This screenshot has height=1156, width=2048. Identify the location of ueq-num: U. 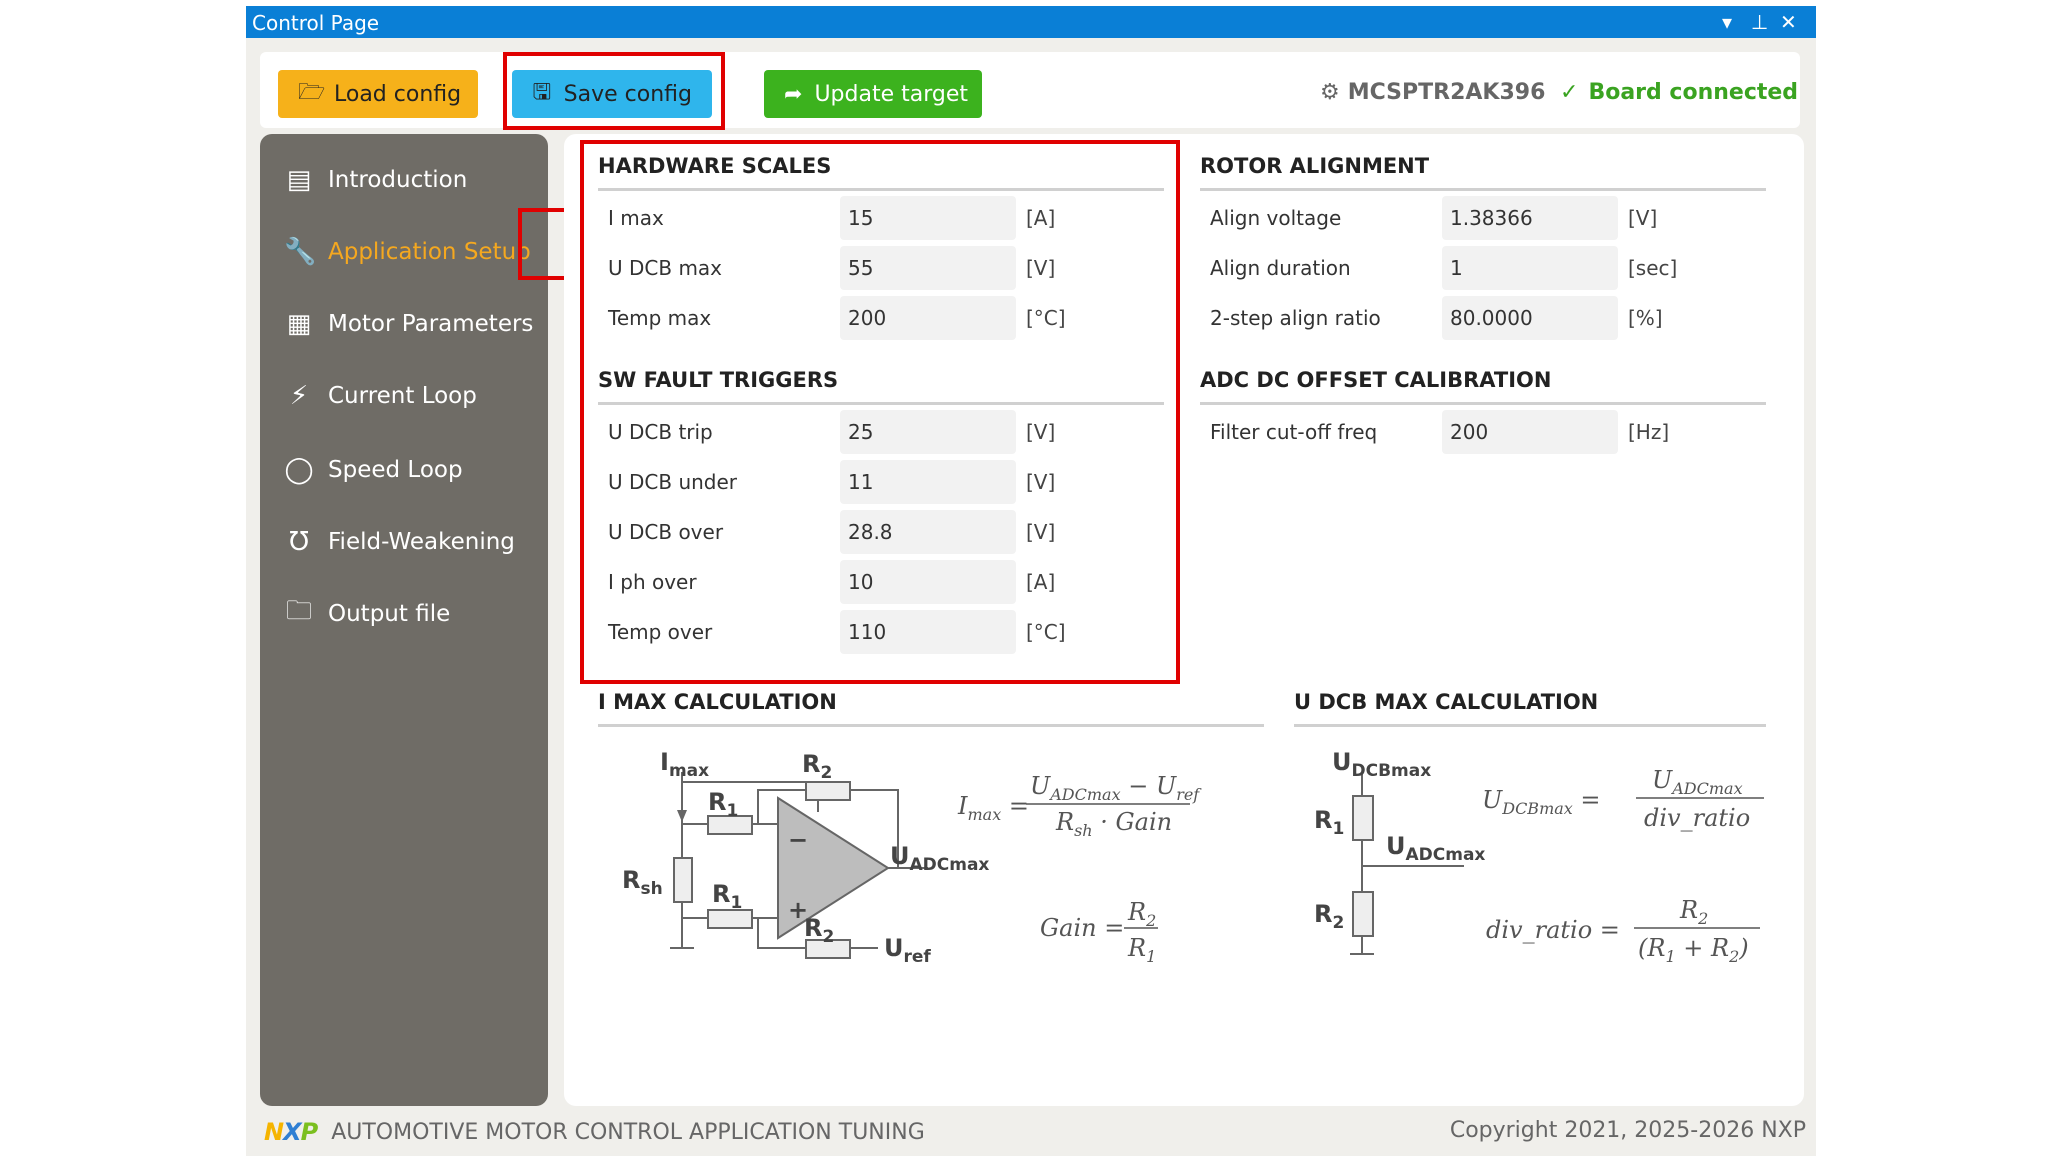
(1662, 780).